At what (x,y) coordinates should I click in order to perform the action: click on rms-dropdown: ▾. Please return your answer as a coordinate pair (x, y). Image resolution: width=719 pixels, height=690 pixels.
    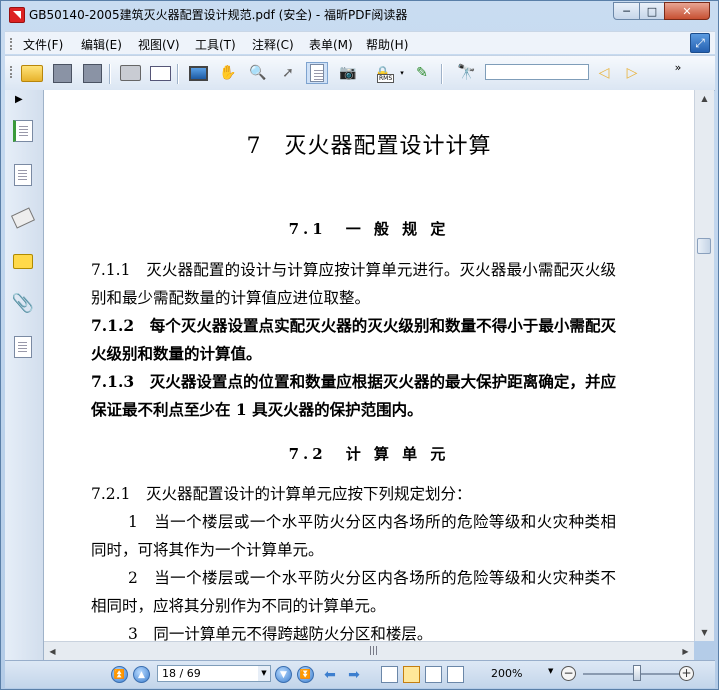
    Looking at the image, I should click on (402, 73).